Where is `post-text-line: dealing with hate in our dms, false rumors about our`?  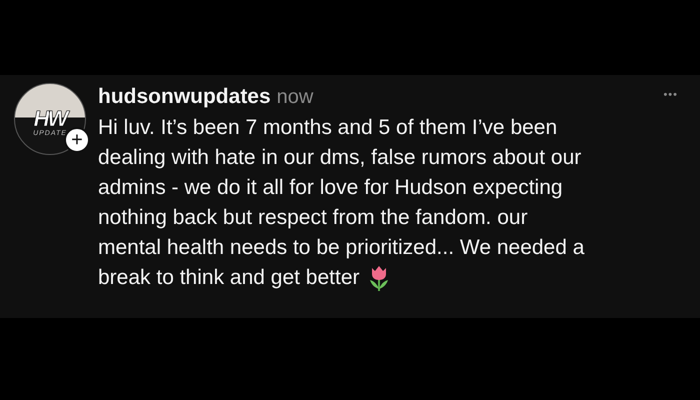
post-text-line: dealing with hate in our dms, false rumors about our is located at coordinates (340, 158).